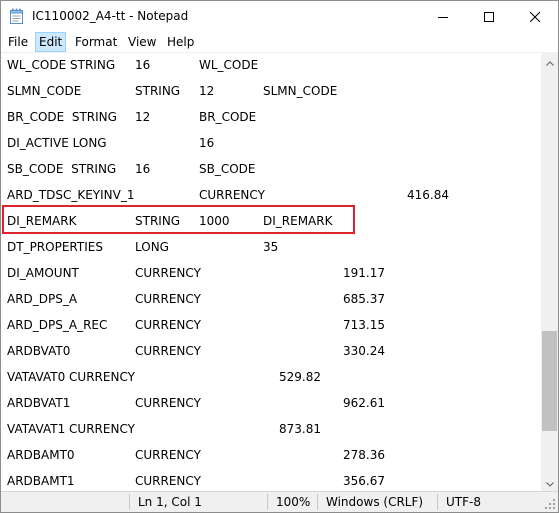 The height and width of the screenshot is (513, 559). Describe the element at coordinates (375, 502) in the screenshot. I see `status-line-ending: Windows (CRLF)` at that location.